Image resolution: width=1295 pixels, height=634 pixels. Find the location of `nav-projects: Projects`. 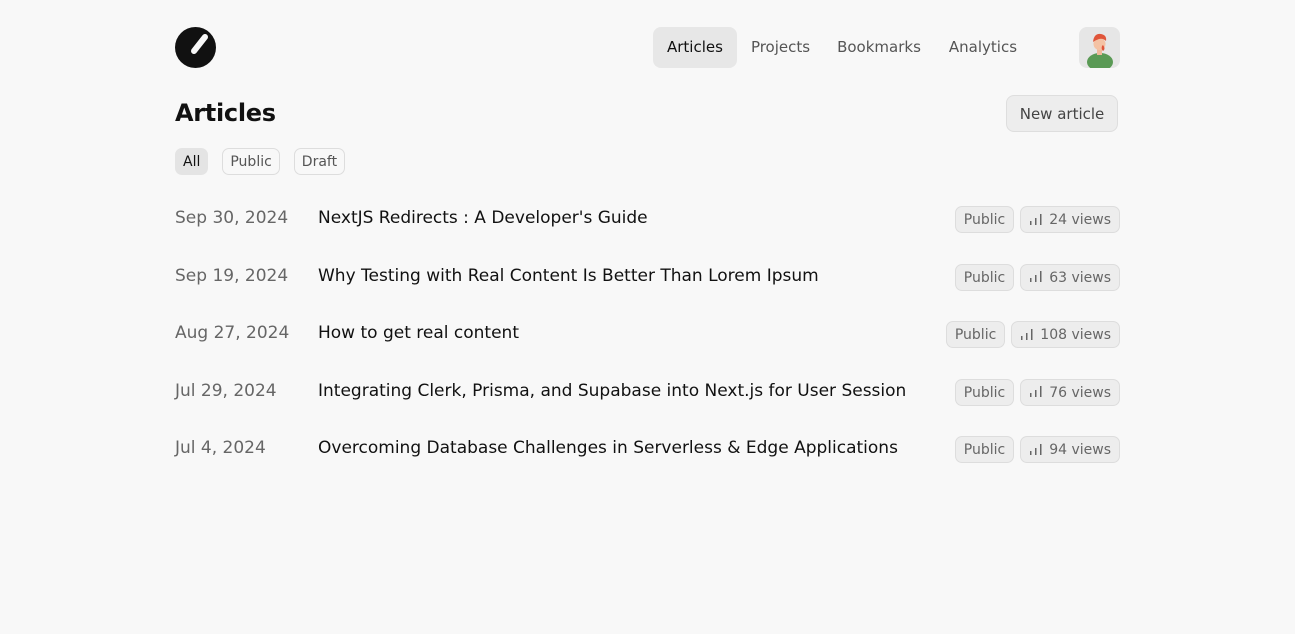

nav-projects: Projects is located at coordinates (780, 47).